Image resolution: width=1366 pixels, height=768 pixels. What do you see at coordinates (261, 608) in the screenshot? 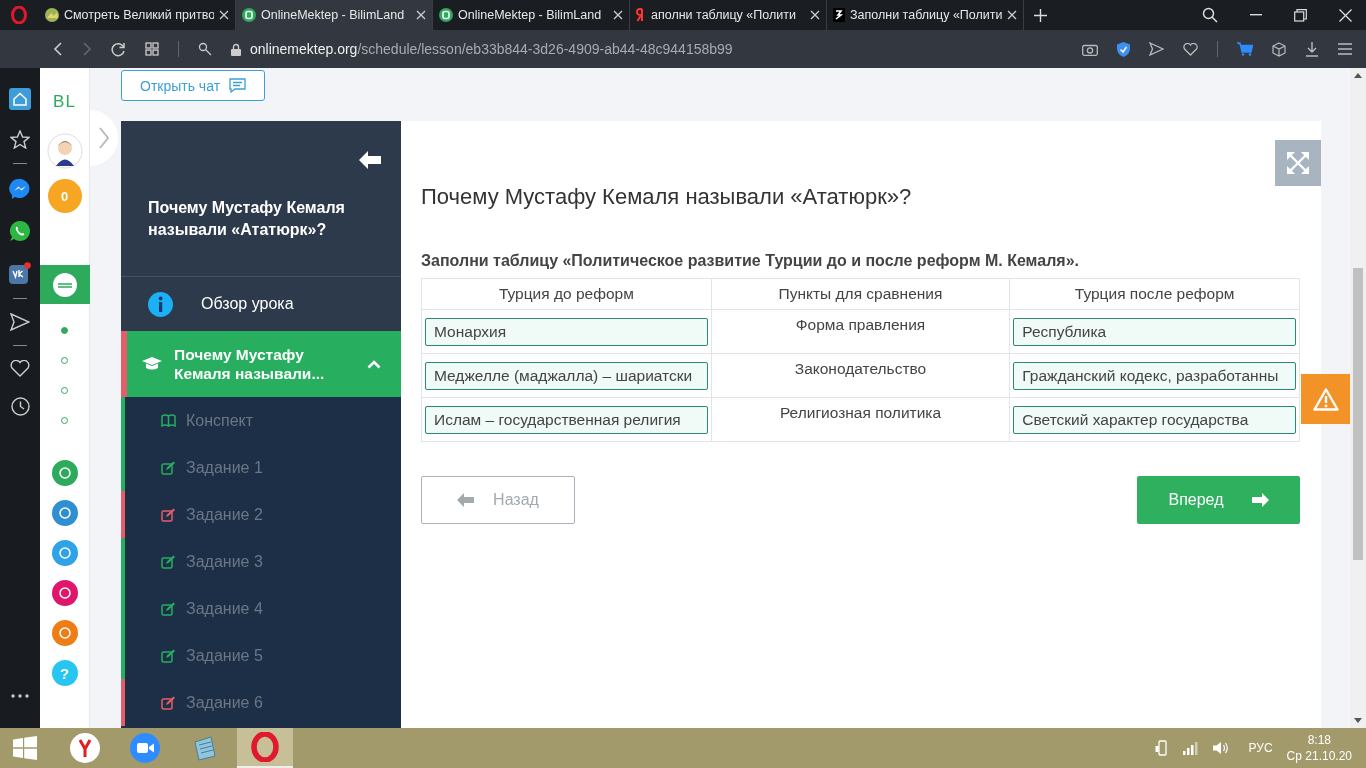
I see `lesson-item: Задание 4` at bounding box center [261, 608].